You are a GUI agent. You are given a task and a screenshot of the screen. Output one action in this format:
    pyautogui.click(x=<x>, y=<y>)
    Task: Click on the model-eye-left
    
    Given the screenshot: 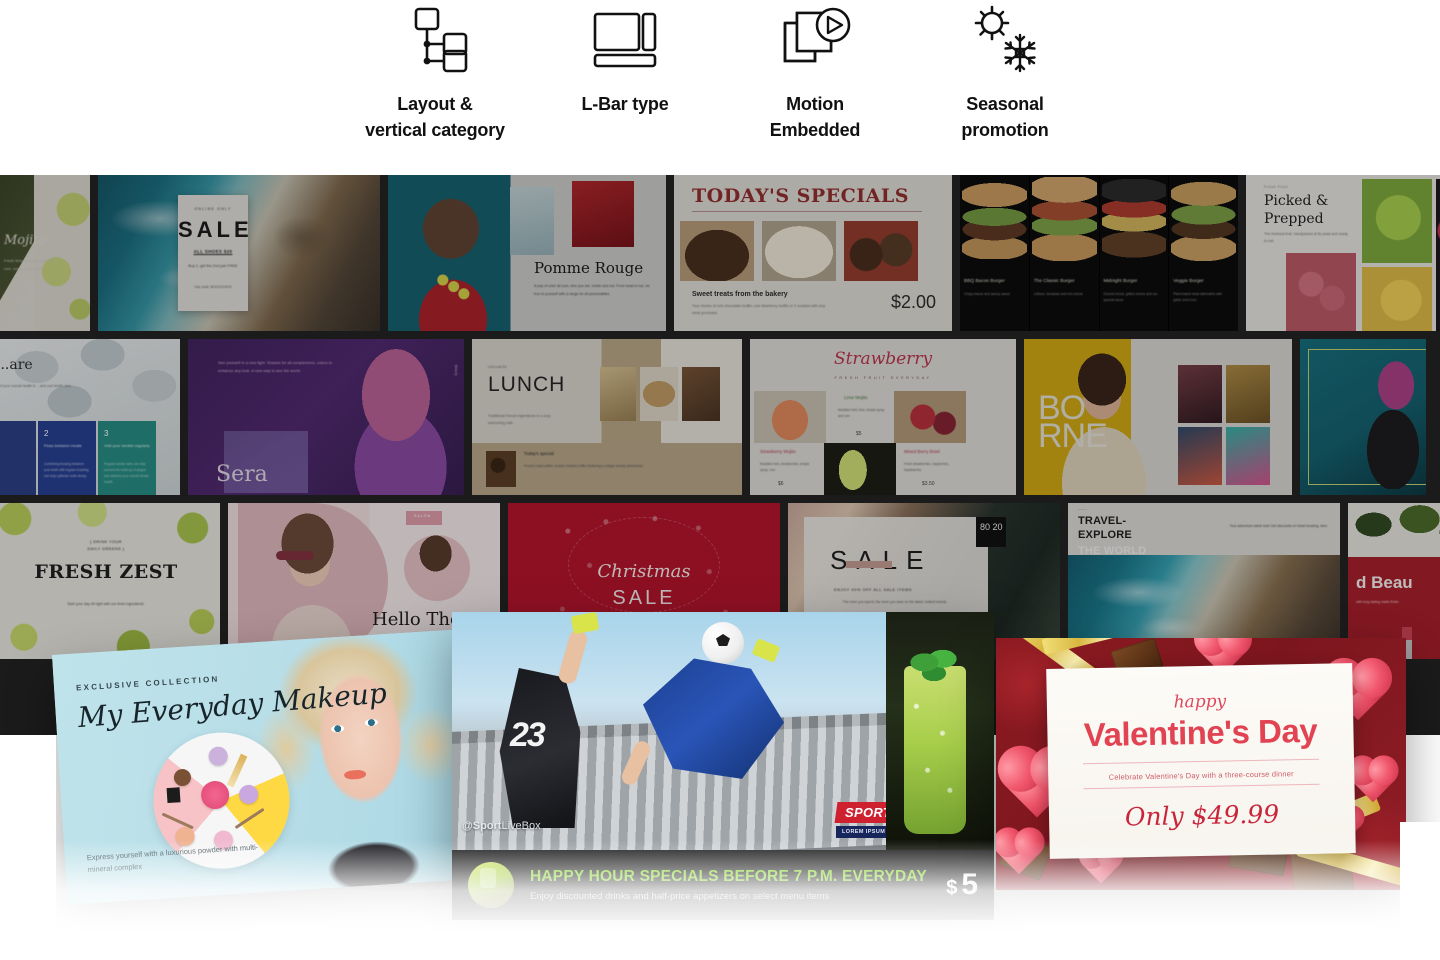 What is the action you would take?
    pyautogui.click(x=337, y=728)
    